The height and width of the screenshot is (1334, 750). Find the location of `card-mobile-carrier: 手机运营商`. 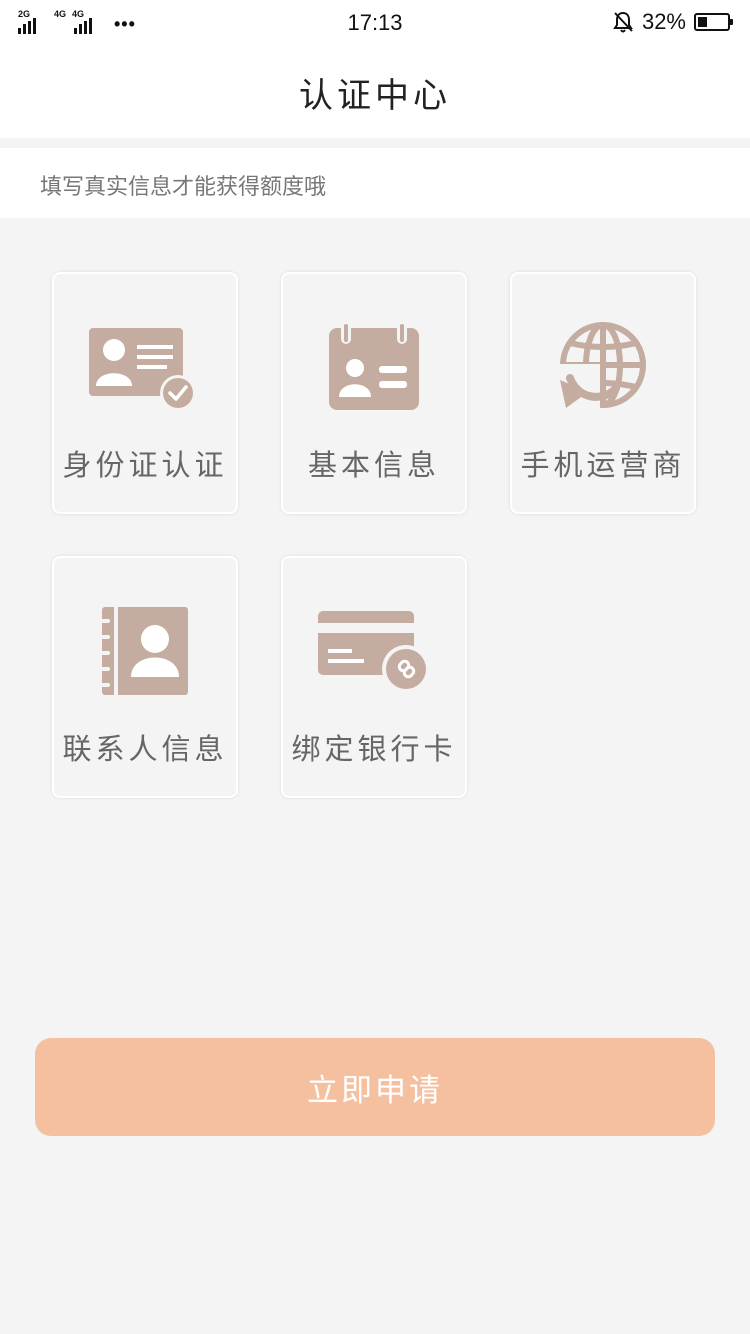

card-mobile-carrier: 手机运营商 is located at coordinates (603, 393).